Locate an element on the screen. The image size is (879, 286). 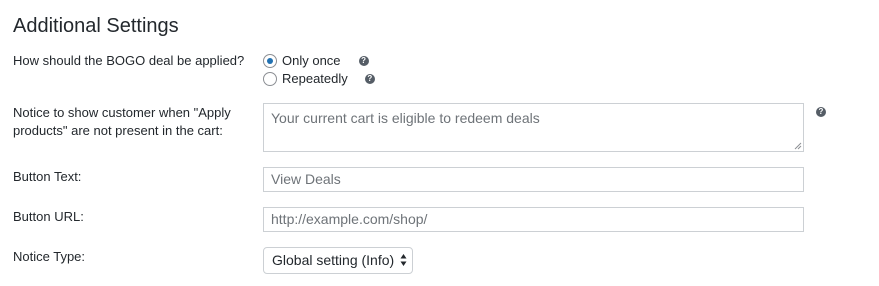
radio-repeatedly is located at coordinates (270, 78).